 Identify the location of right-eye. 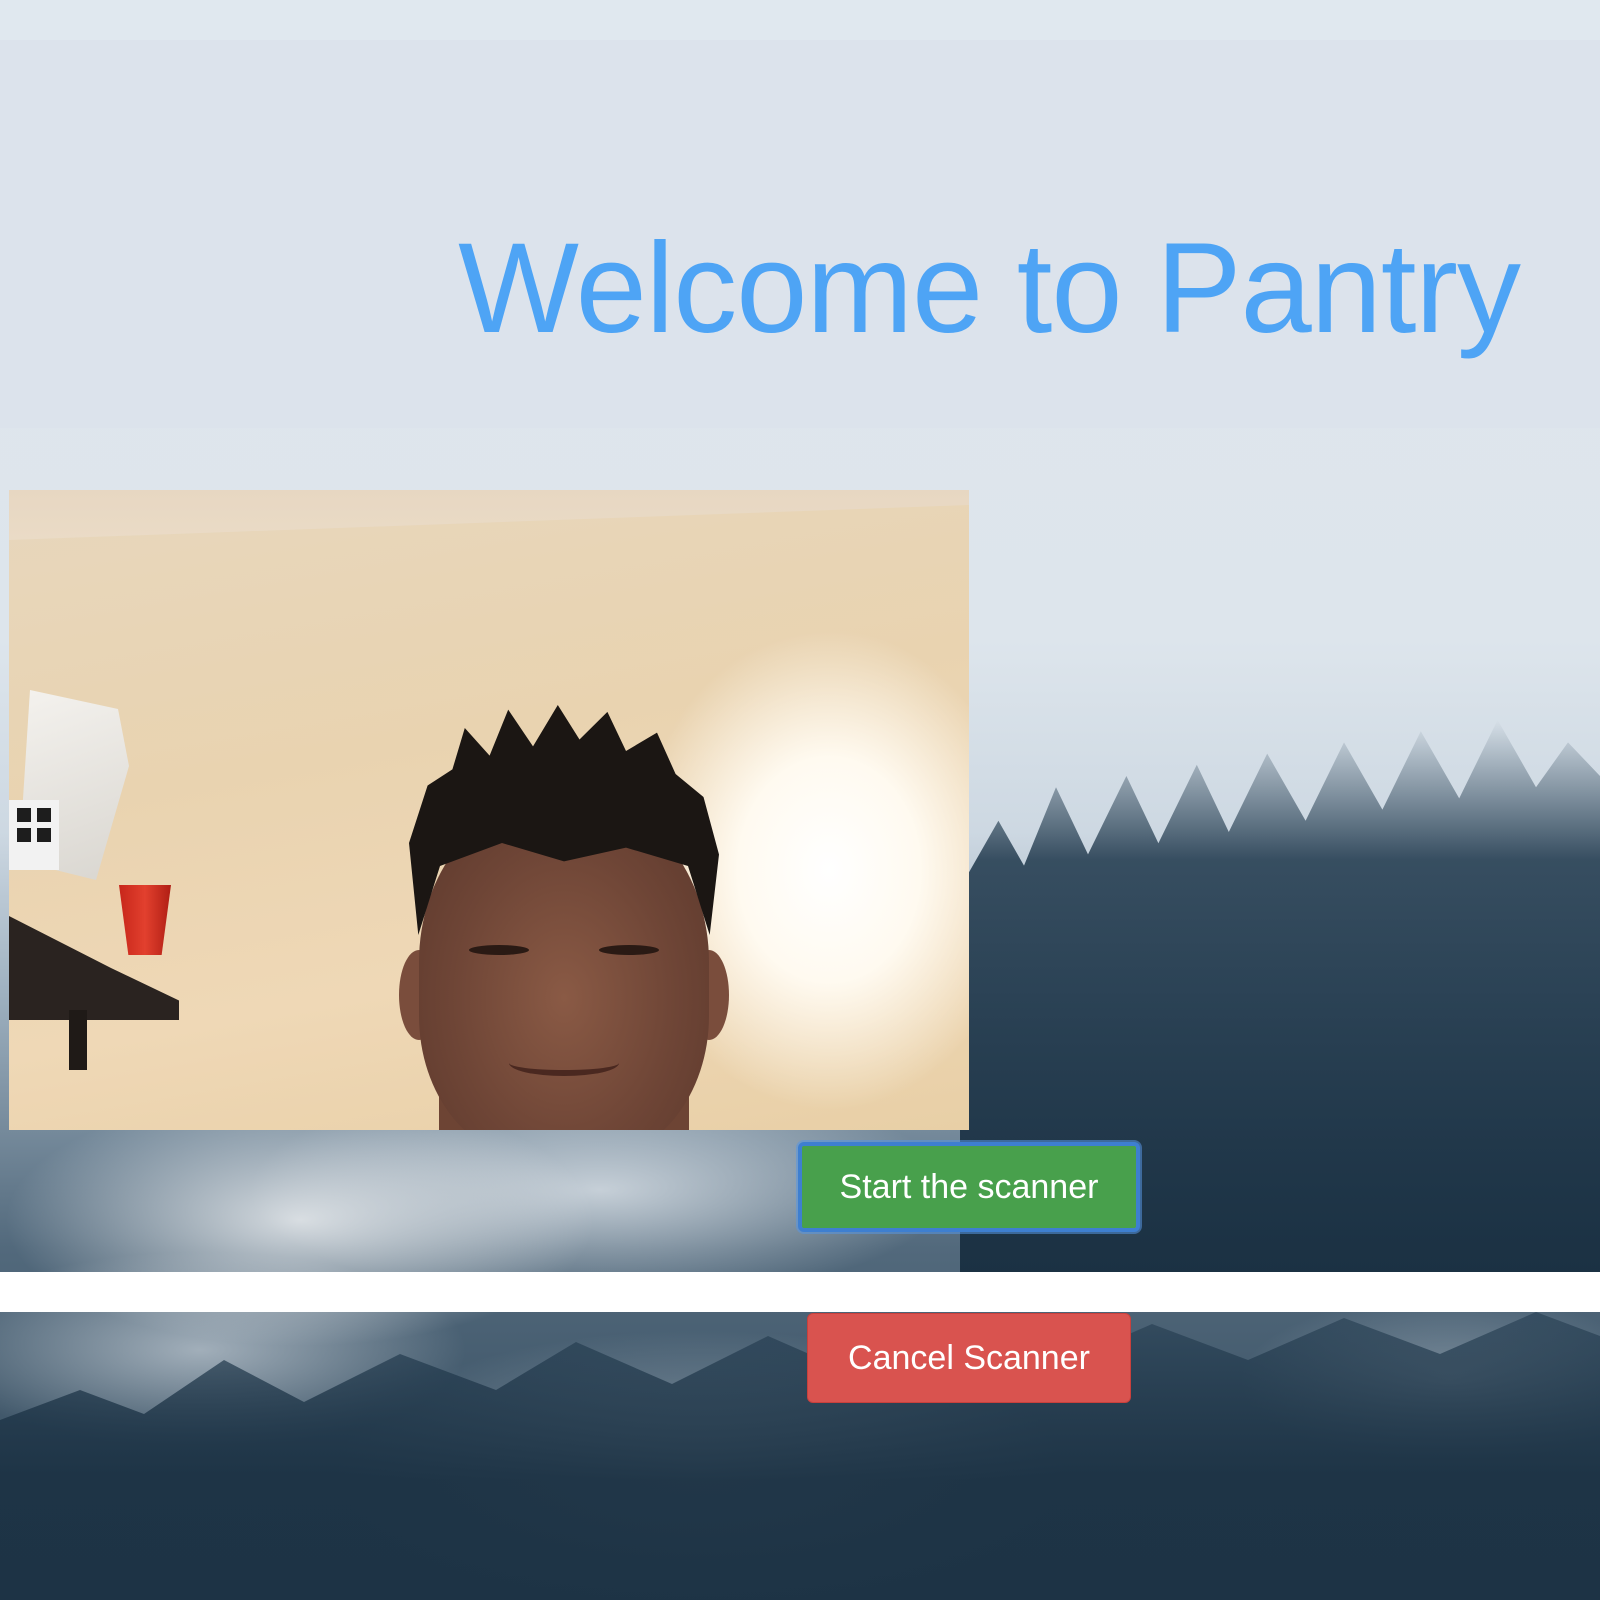
(629, 950).